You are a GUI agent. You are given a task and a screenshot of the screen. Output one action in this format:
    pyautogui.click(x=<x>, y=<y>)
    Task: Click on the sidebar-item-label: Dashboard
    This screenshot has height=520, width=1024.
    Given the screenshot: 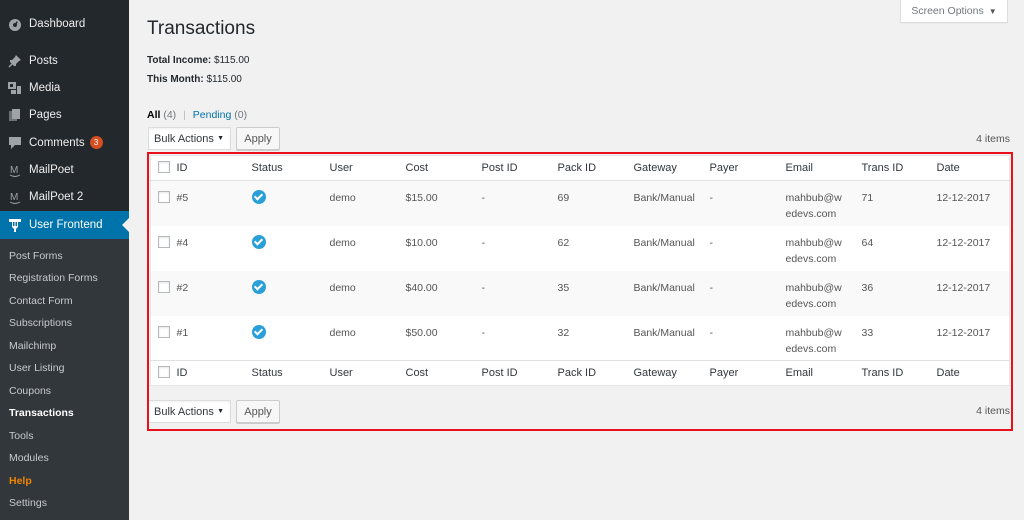 What is the action you would take?
    pyautogui.click(x=57, y=23)
    